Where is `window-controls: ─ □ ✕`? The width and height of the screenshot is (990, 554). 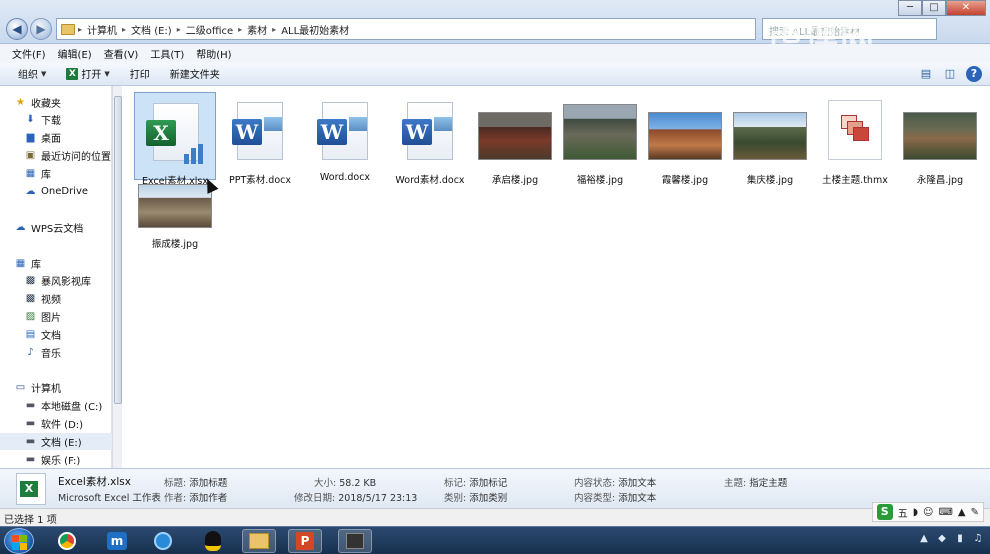 window-controls: ─ □ ✕ is located at coordinates (942, 8).